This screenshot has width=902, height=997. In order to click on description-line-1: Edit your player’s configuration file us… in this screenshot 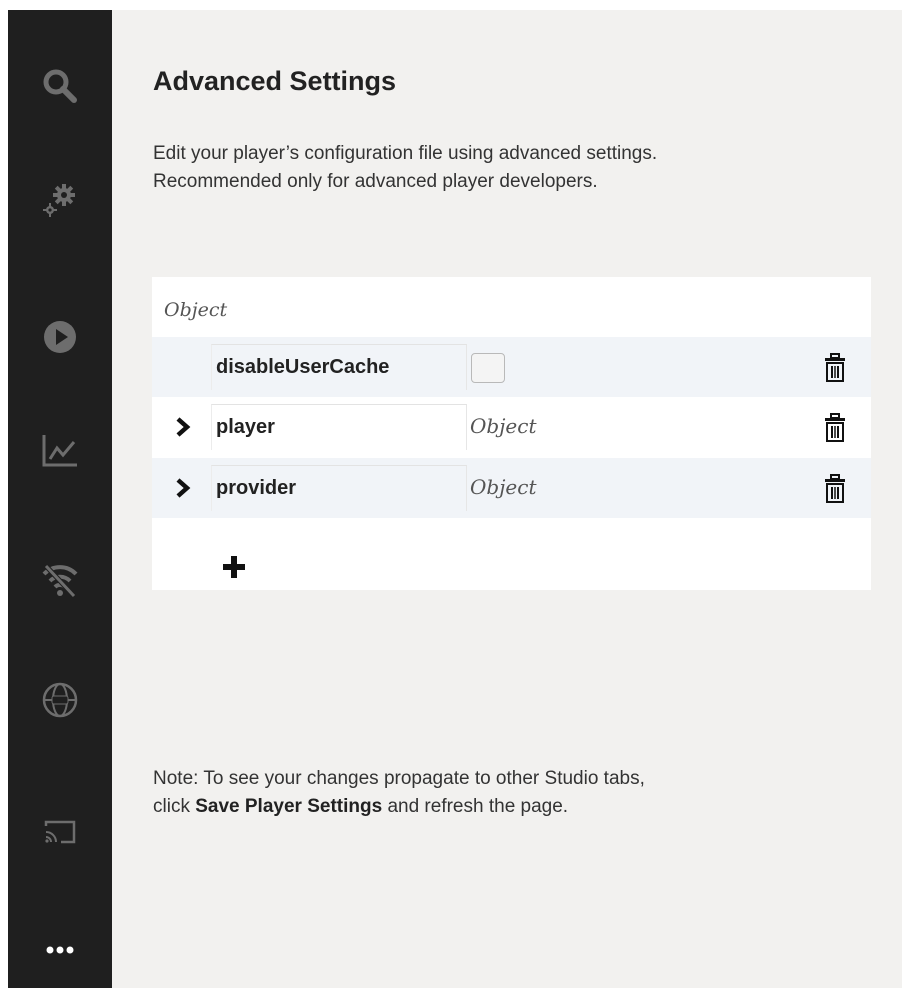, I will do `click(405, 153)`.